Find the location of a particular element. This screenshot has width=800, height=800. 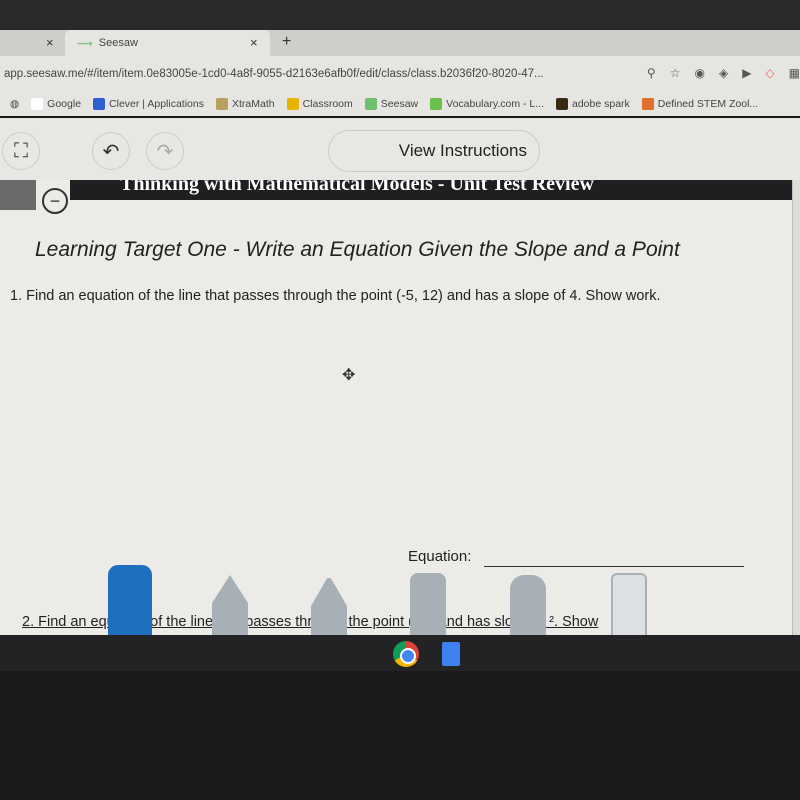

pen-tool is located at coordinates (329, 606).